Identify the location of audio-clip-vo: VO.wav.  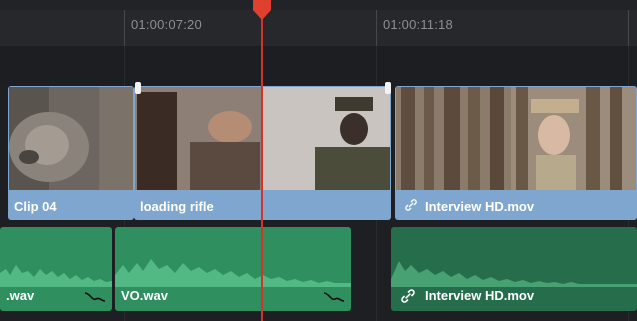
(233, 269).